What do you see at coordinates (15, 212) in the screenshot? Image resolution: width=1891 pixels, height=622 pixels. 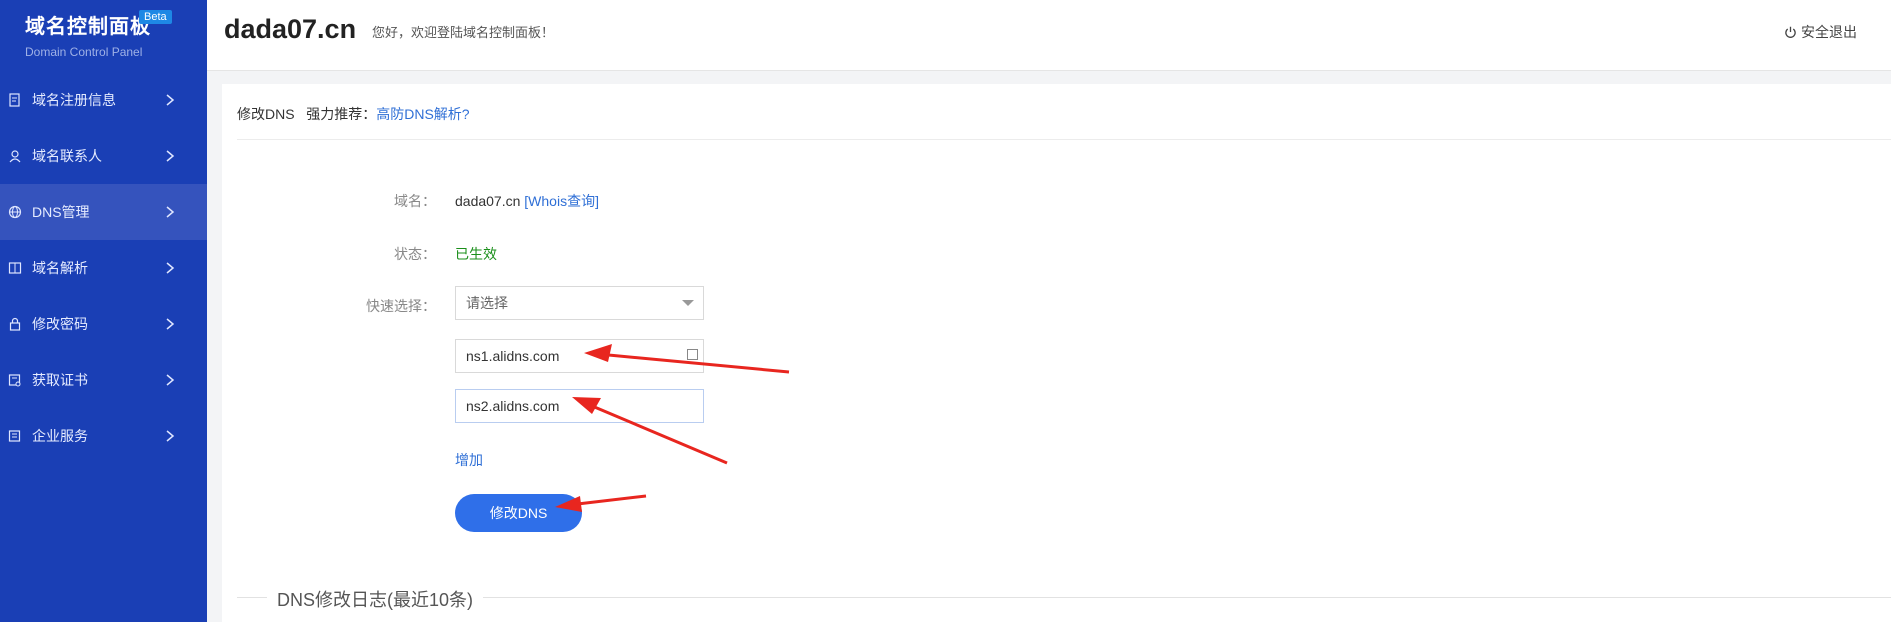 I see `globe-icon` at bounding box center [15, 212].